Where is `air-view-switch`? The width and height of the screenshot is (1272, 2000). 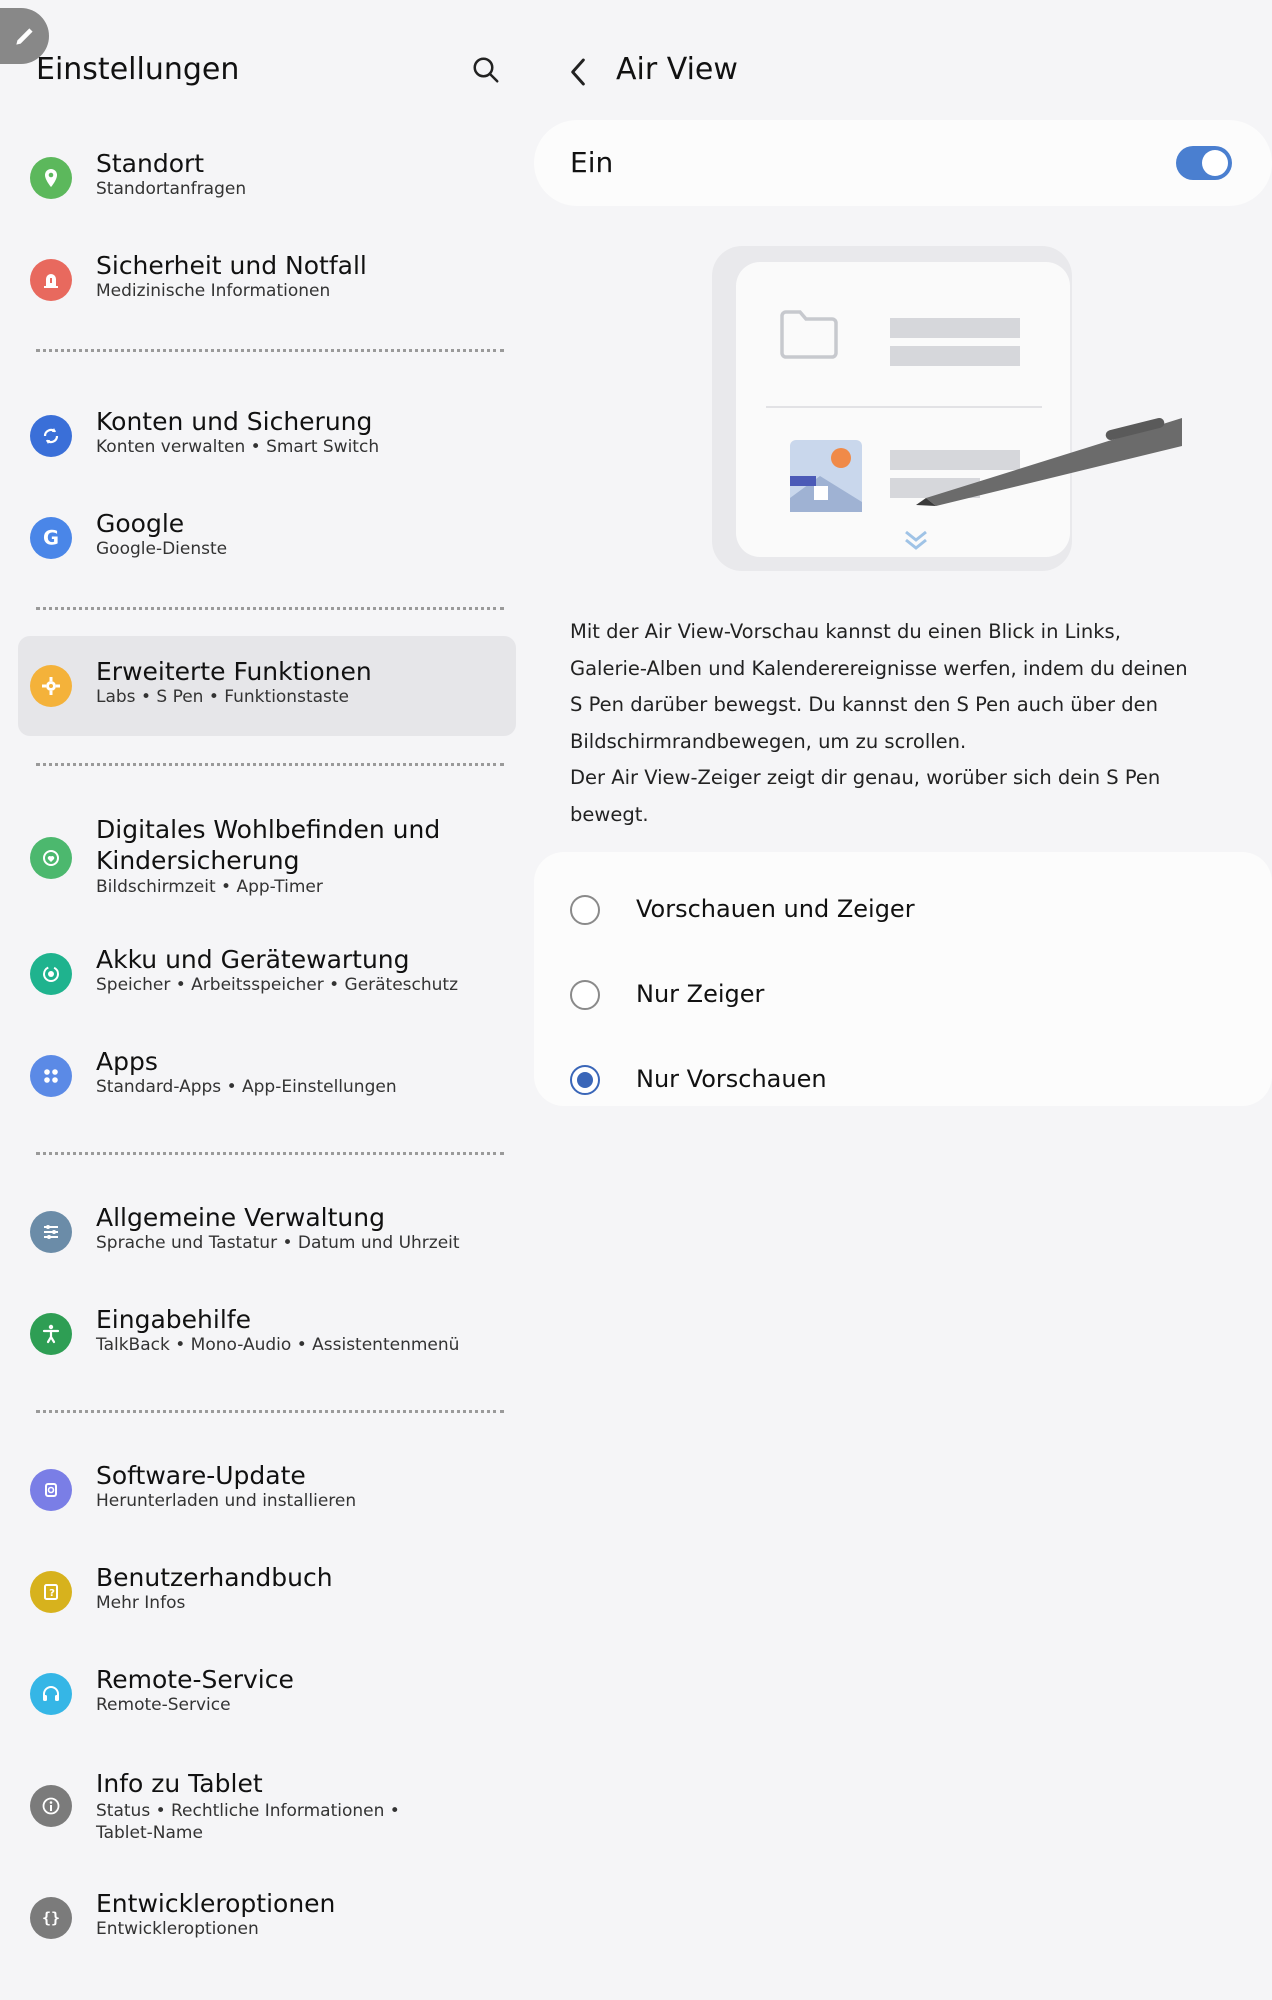 air-view-switch is located at coordinates (1204, 163).